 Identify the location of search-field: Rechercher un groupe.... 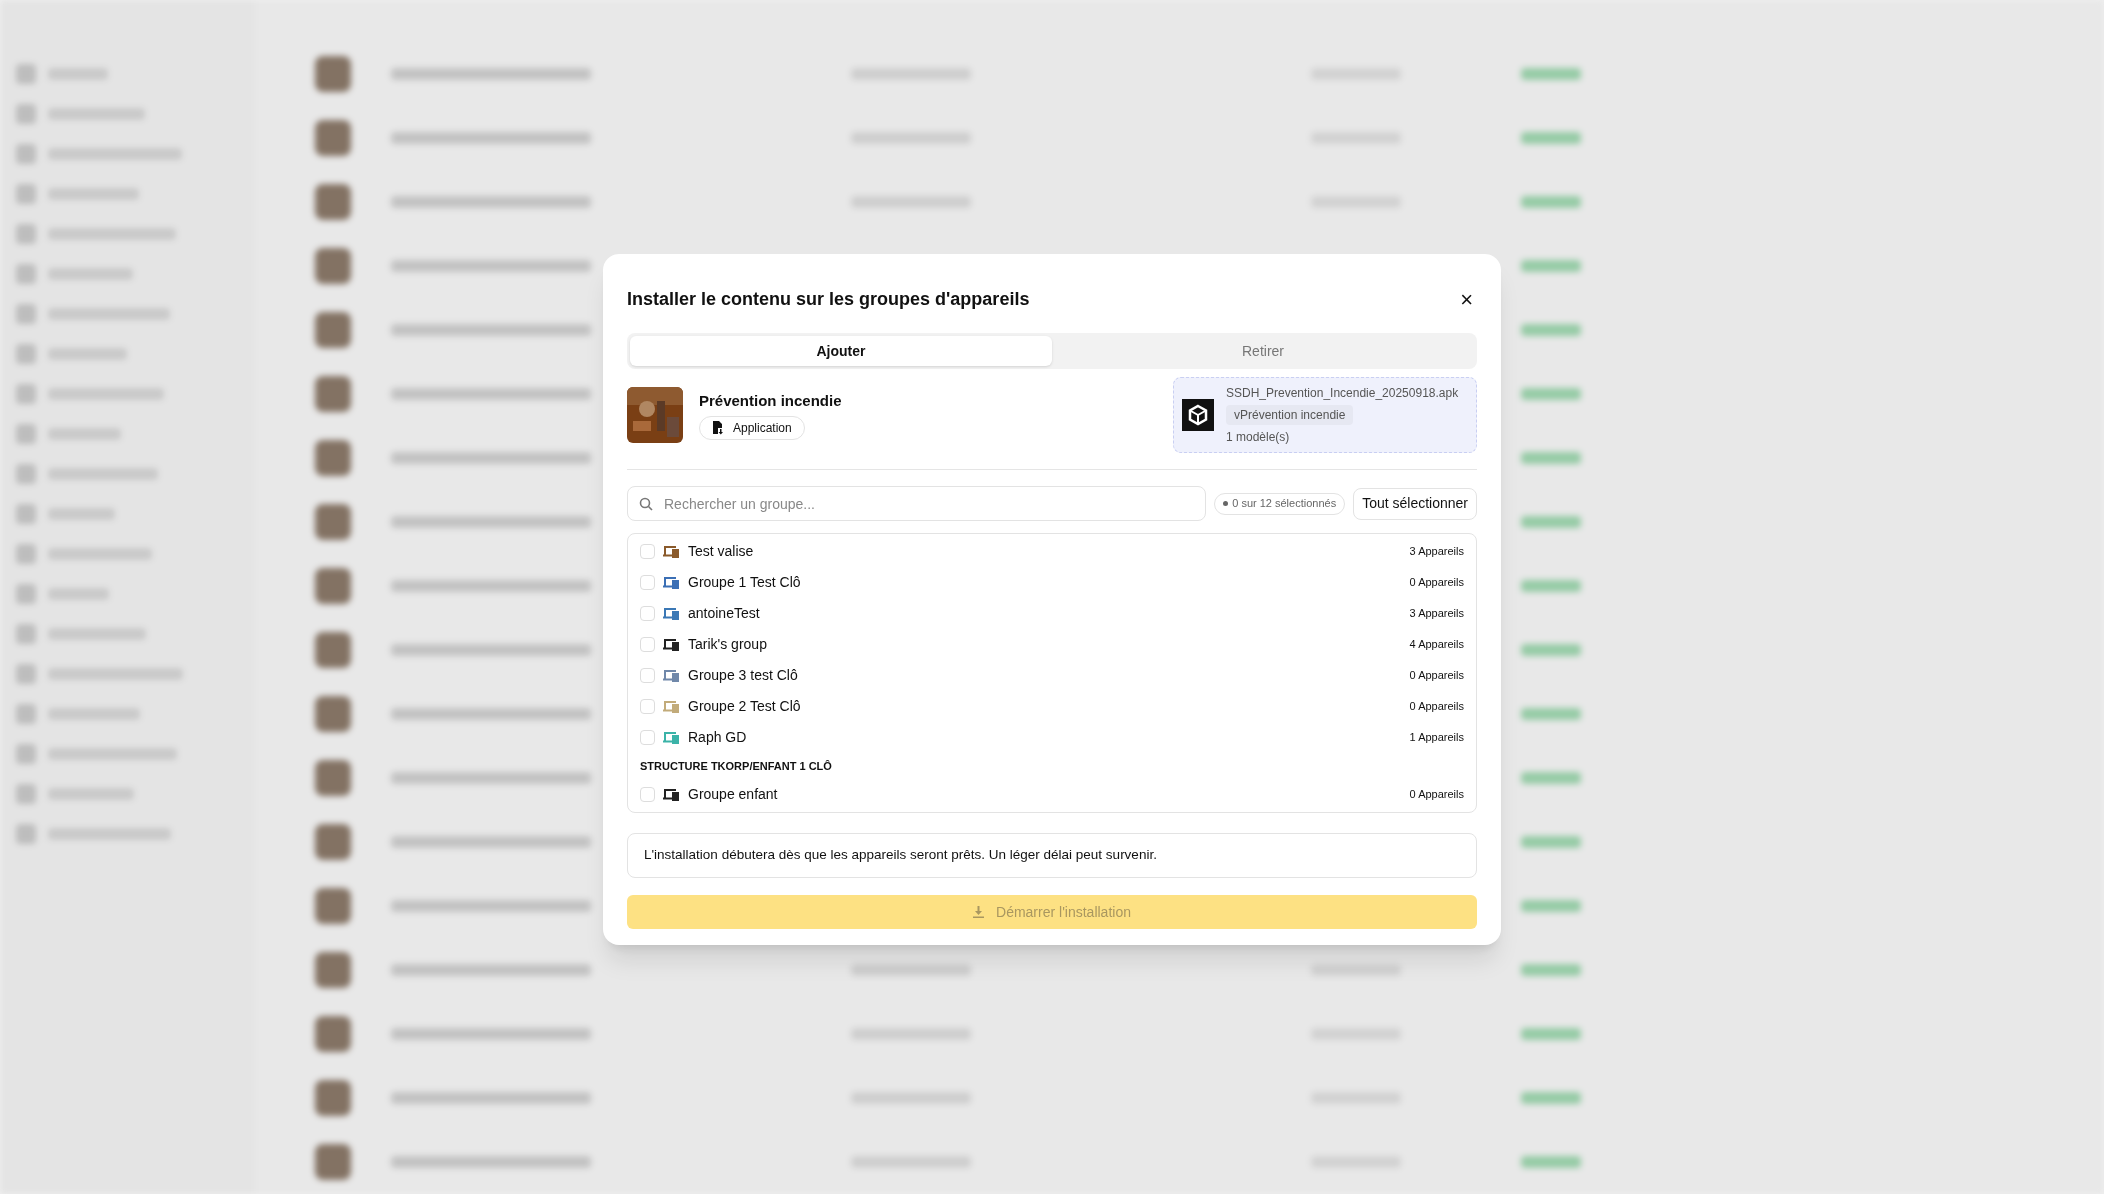
(917, 503).